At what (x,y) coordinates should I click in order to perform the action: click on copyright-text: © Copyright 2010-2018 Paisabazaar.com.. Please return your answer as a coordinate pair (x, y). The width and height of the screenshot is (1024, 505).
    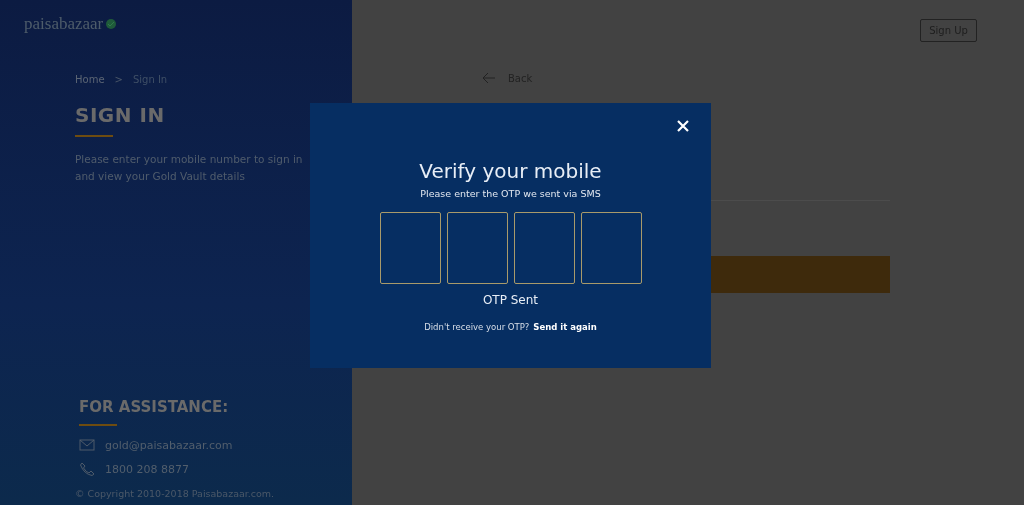
    Looking at the image, I should click on (175, 493).